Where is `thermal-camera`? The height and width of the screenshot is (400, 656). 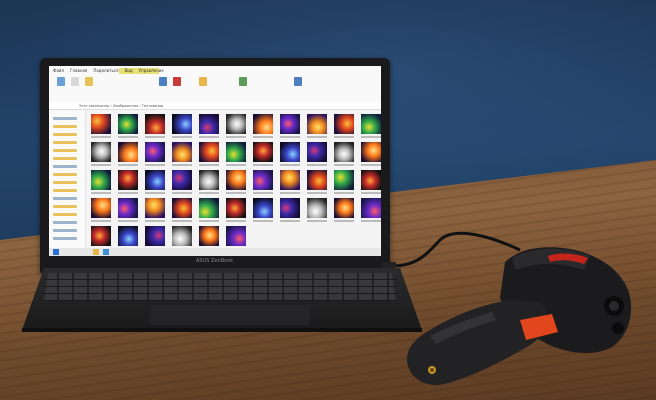 thermal-camera is located at coordinates (519, 316).